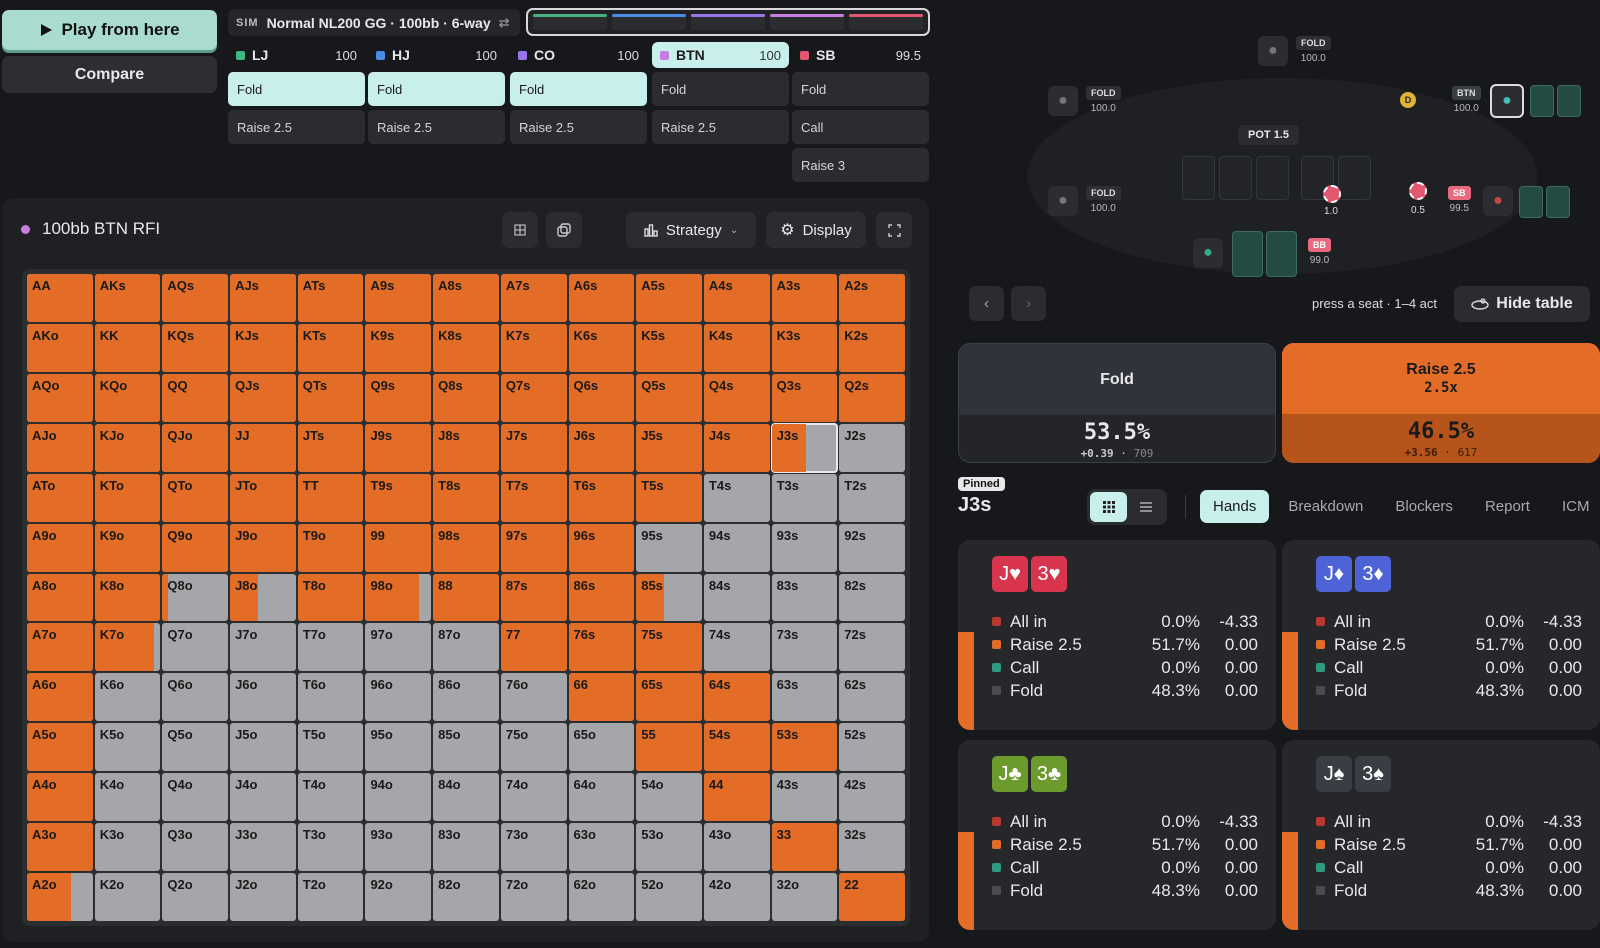  What do you see at coordinates (1145, 507) in the screenshot?
I see `list-view-toggle` at bounding box center [1145, 507].